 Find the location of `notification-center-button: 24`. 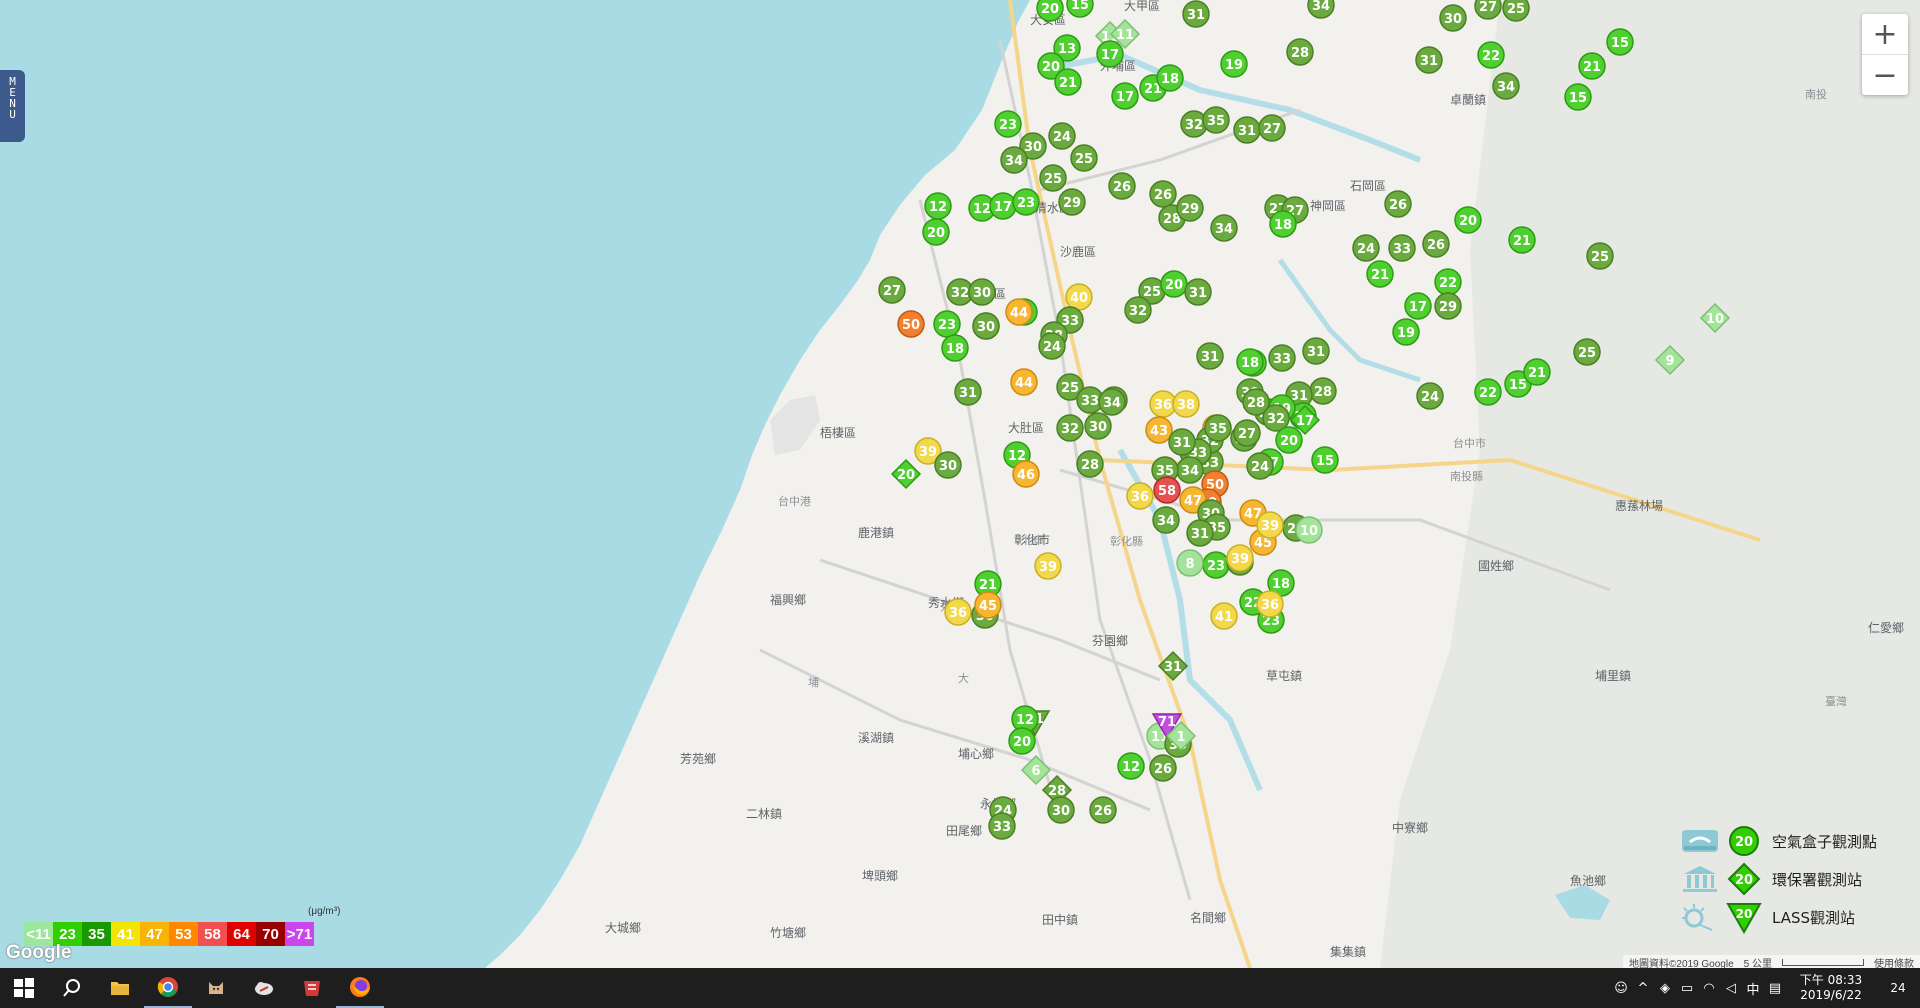

notification-center-button: 24 is located at coordinates (1898, 988).